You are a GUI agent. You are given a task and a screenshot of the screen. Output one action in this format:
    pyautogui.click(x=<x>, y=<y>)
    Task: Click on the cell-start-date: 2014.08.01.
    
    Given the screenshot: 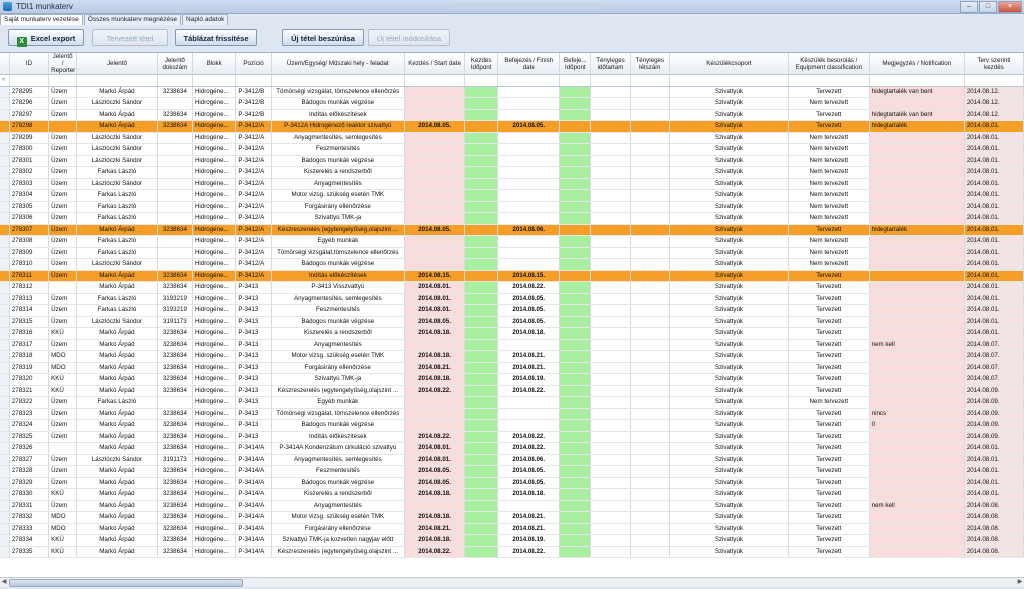 What is the action you would take?
    pyautogui.click(x=435, y=460)
    